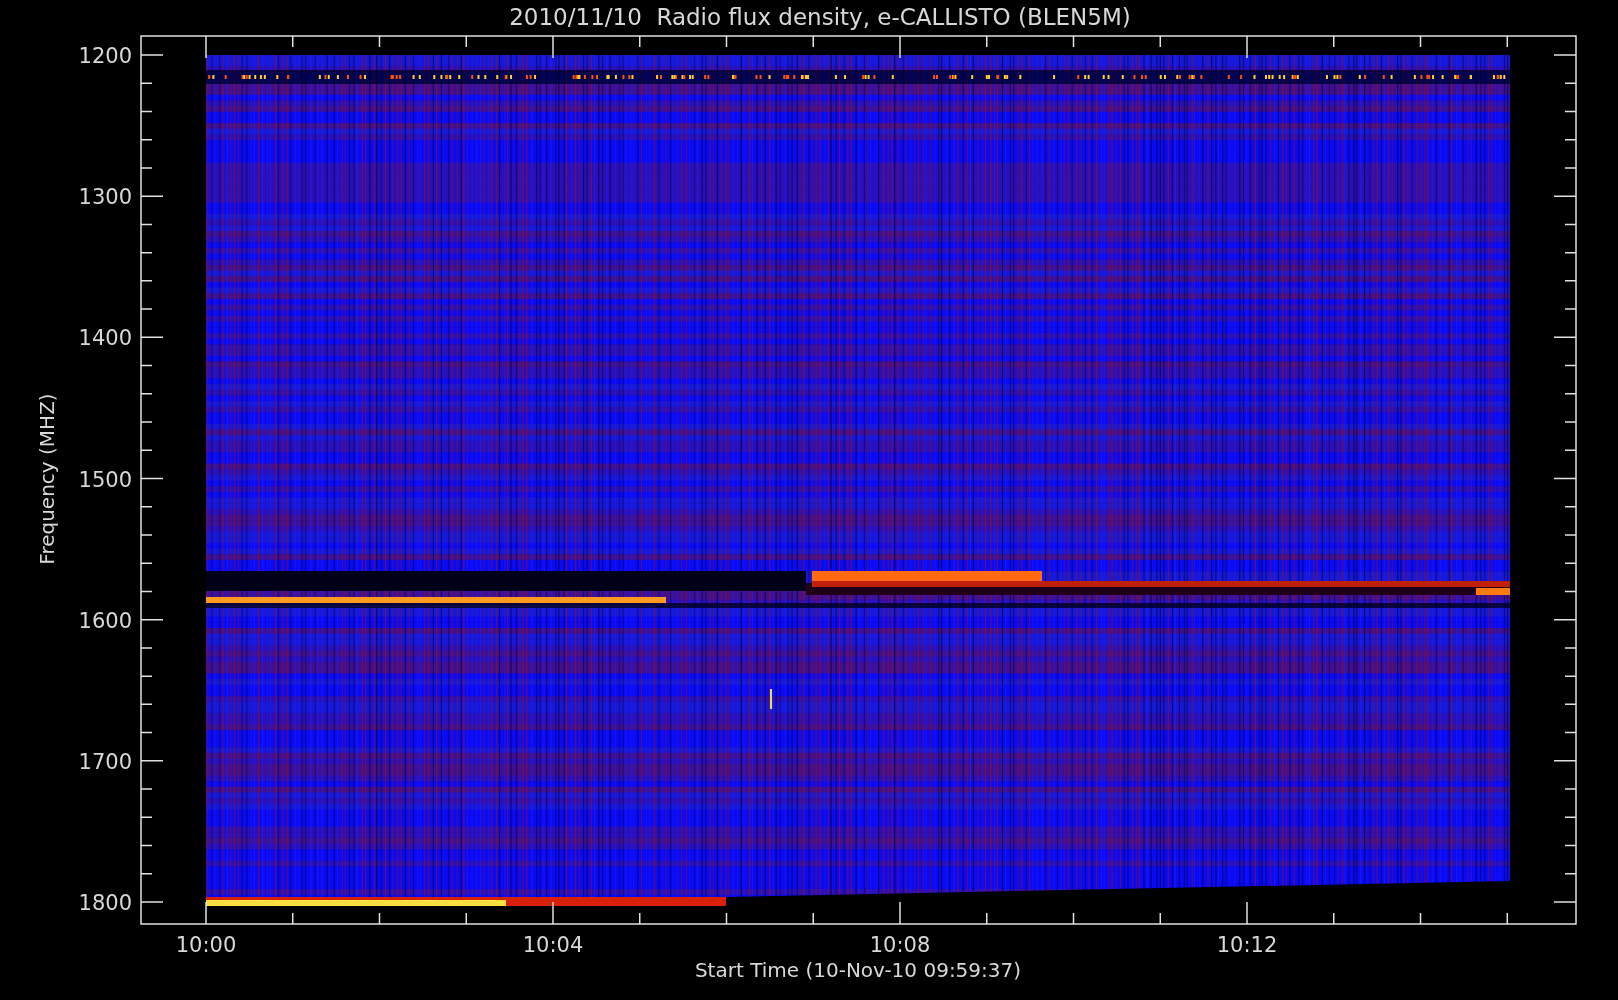  Describe the element at coordinates (47, 479) in the screenshot. I see `y-axis-label: Frequency (MHZ)` at that location.